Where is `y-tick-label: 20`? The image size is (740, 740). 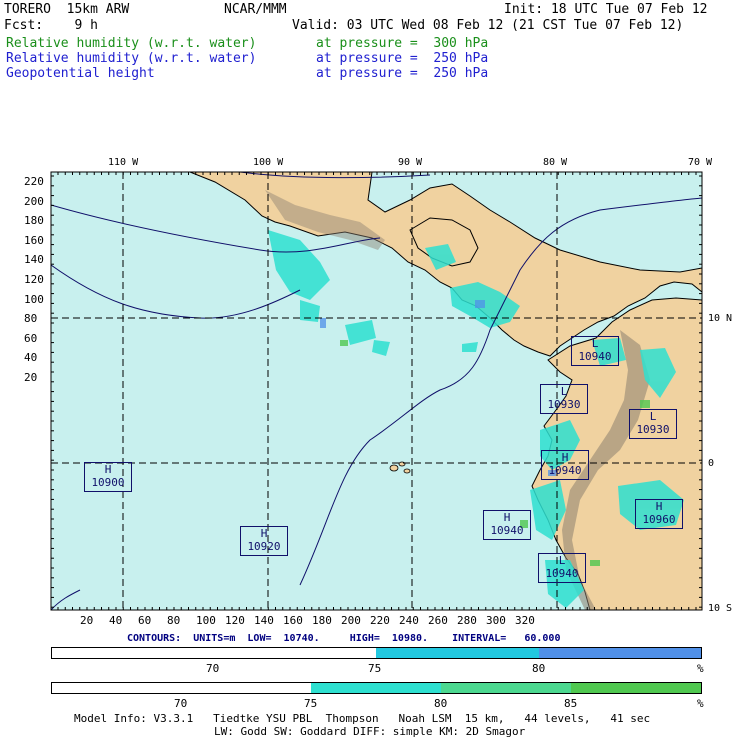 y-tick-label: 20 is located at coordinates (31, 377).